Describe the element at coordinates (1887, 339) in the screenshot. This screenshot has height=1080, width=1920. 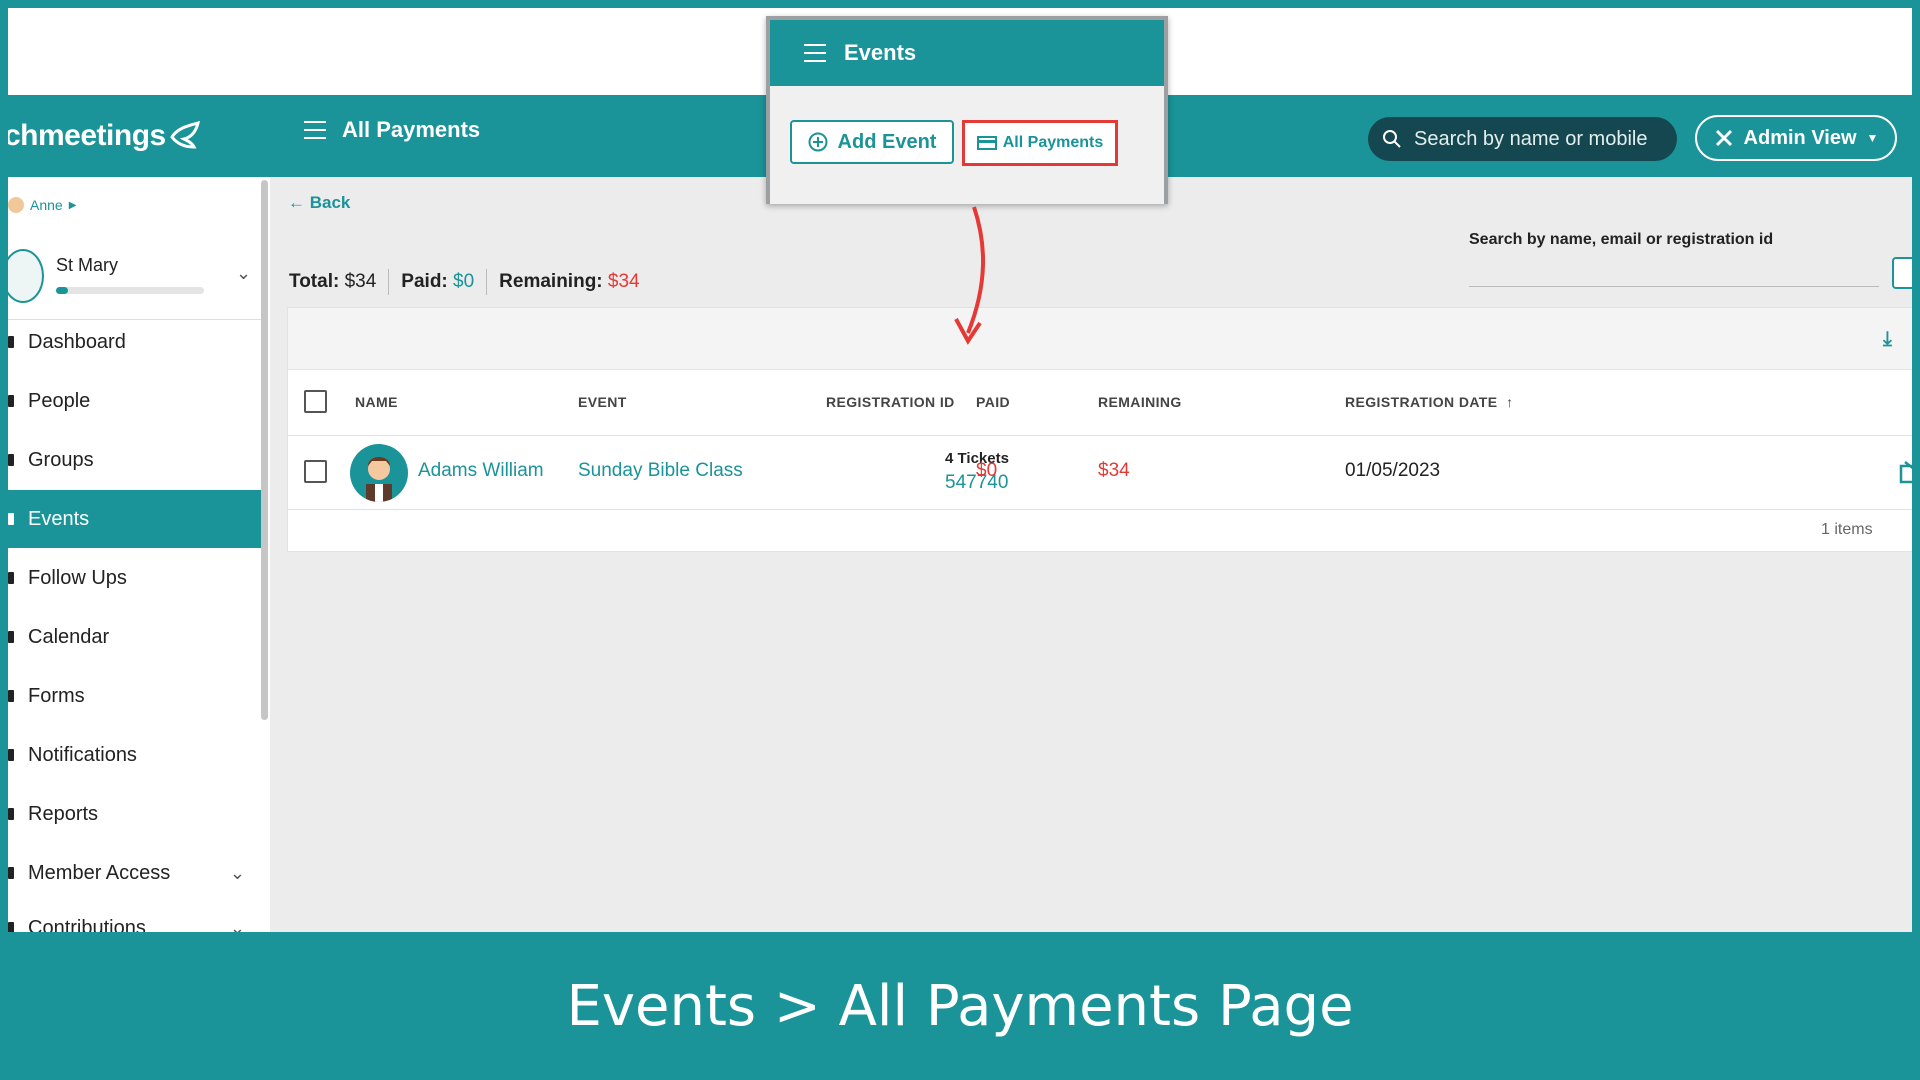
I see `download-icon: ⤓` at that location.